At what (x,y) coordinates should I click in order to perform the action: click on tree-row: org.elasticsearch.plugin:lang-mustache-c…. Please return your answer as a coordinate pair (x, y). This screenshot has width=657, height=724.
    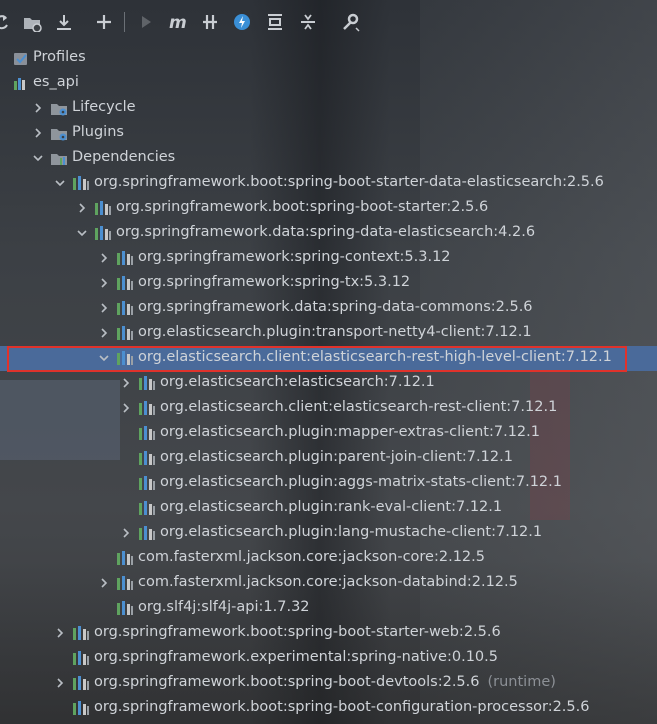
    Looking at the image, I should click on (328, 533).